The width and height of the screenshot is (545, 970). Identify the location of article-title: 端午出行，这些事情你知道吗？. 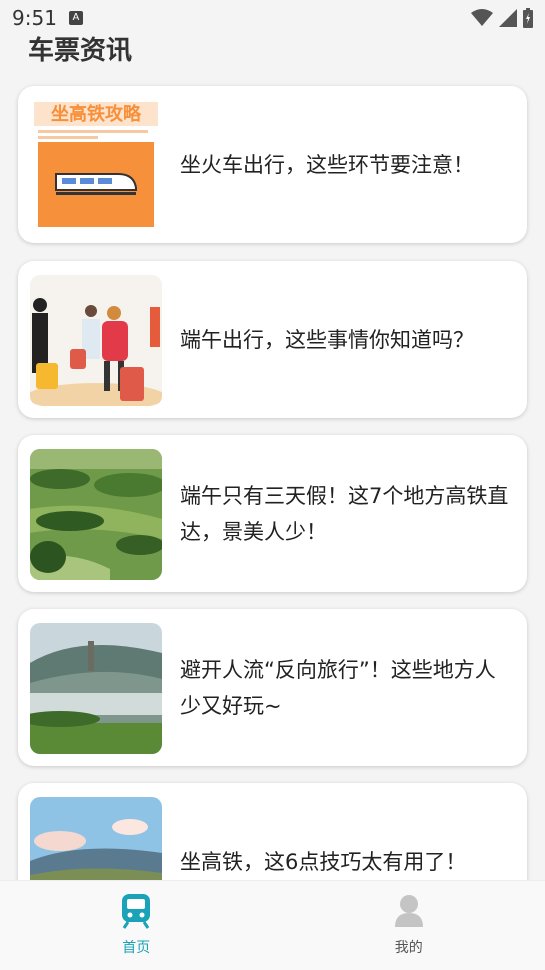
(327, 339).